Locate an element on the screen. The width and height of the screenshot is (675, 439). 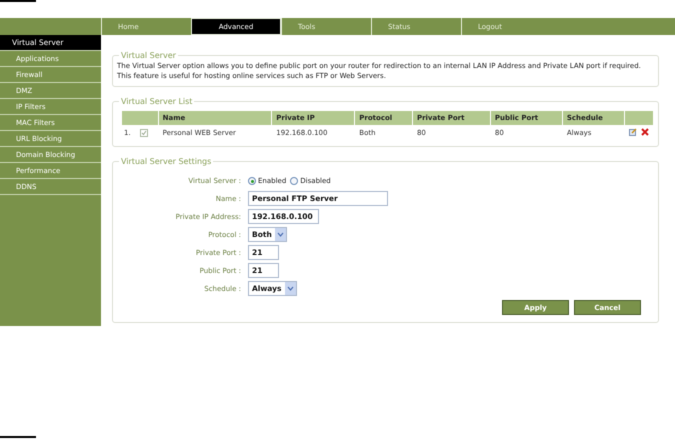
delete-icon is located at coordinates (645, 132).